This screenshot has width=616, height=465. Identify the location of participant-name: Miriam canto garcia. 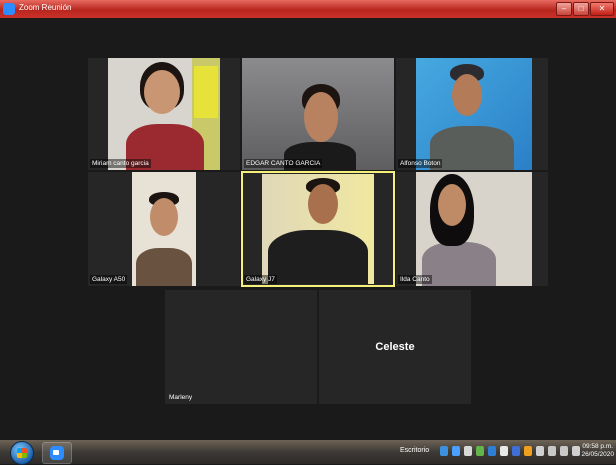
(120, 163).